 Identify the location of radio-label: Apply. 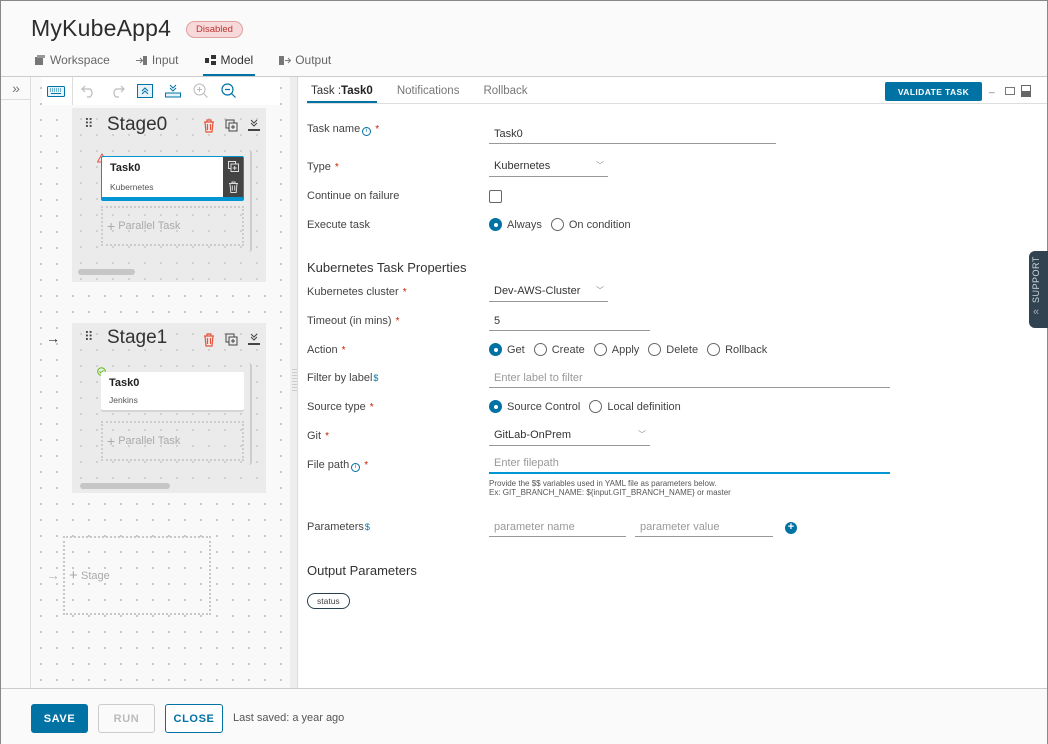
(625, 349).